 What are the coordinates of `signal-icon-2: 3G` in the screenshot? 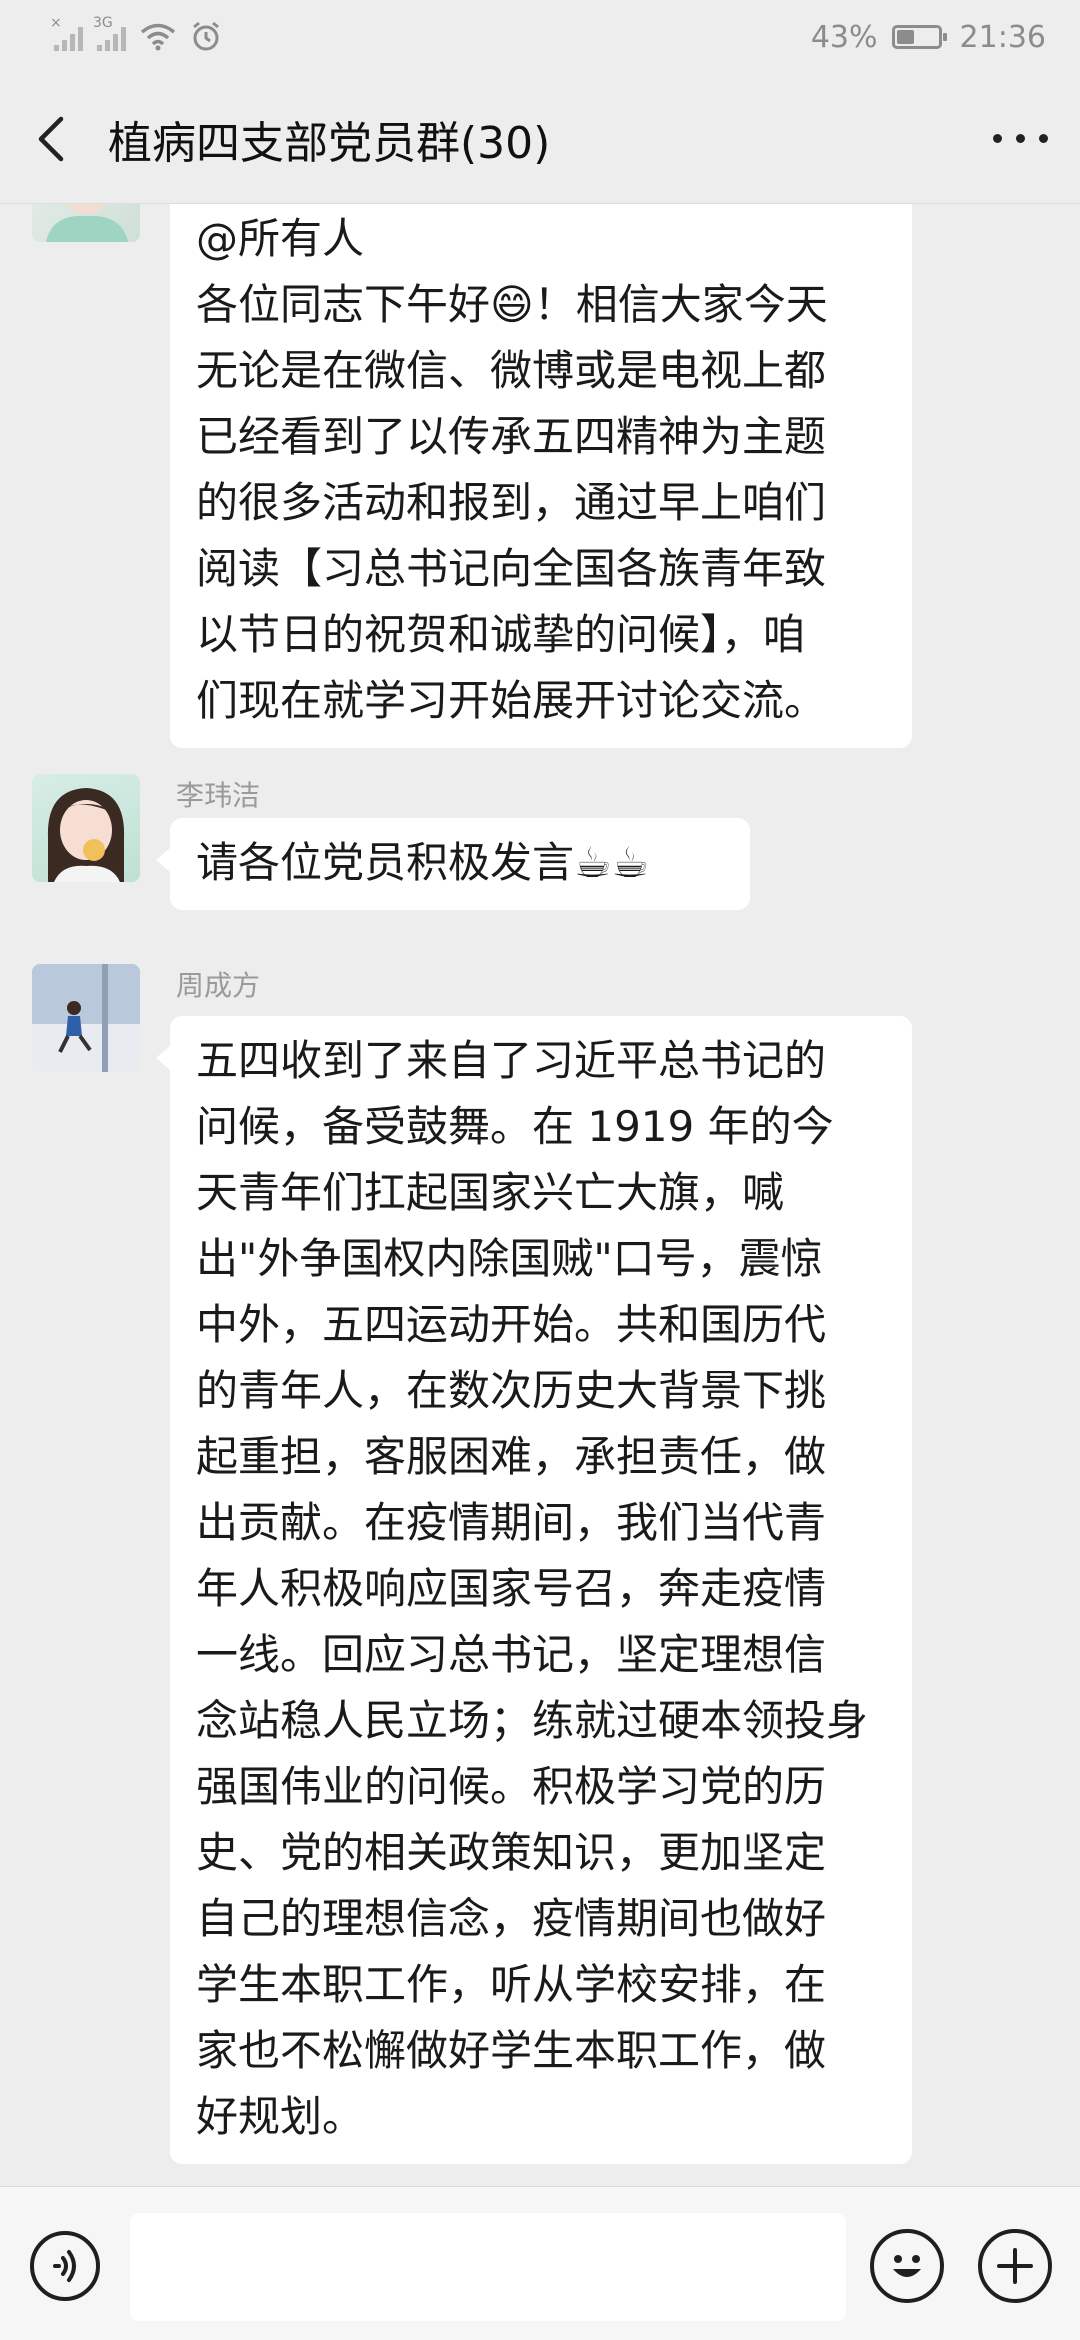 It's located at (109, 33).